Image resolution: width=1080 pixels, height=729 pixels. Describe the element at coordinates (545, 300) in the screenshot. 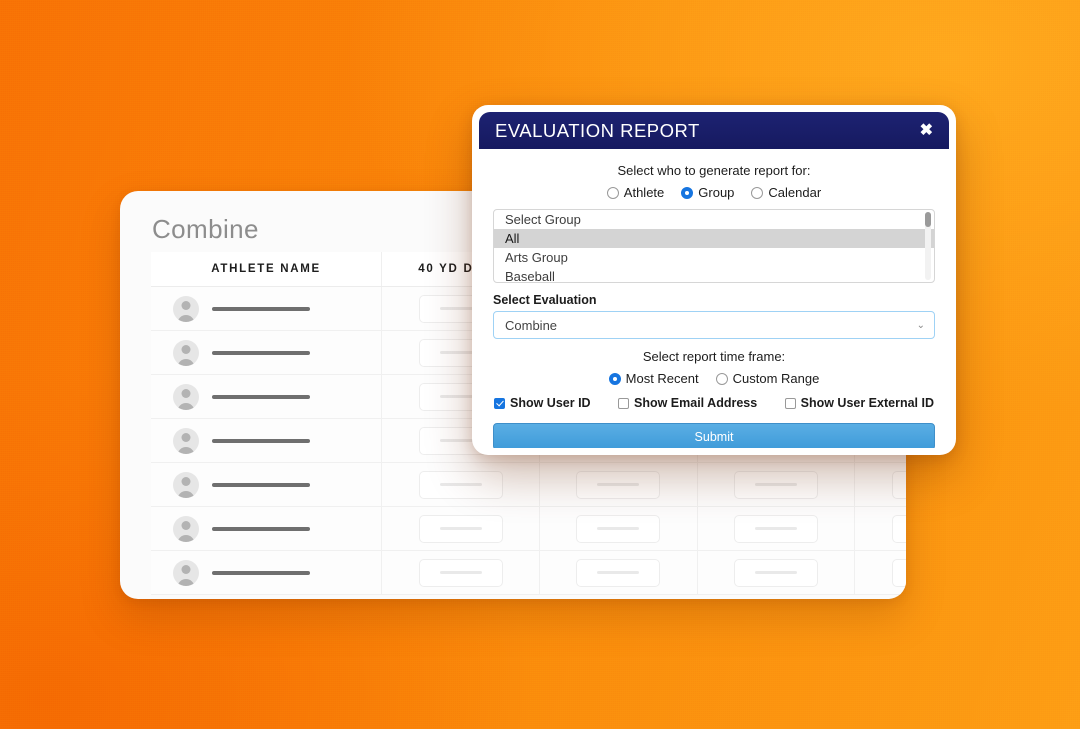

I see `evaluation-label: Select Evaluation` at that location.